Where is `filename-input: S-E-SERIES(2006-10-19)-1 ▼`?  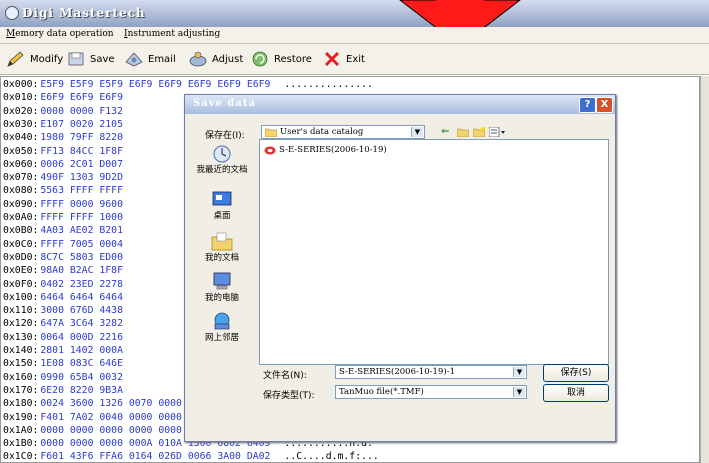 filename-input: S-E-SERIES(2006-10-19)-1 ▼ is located at coordinates (431, 372).